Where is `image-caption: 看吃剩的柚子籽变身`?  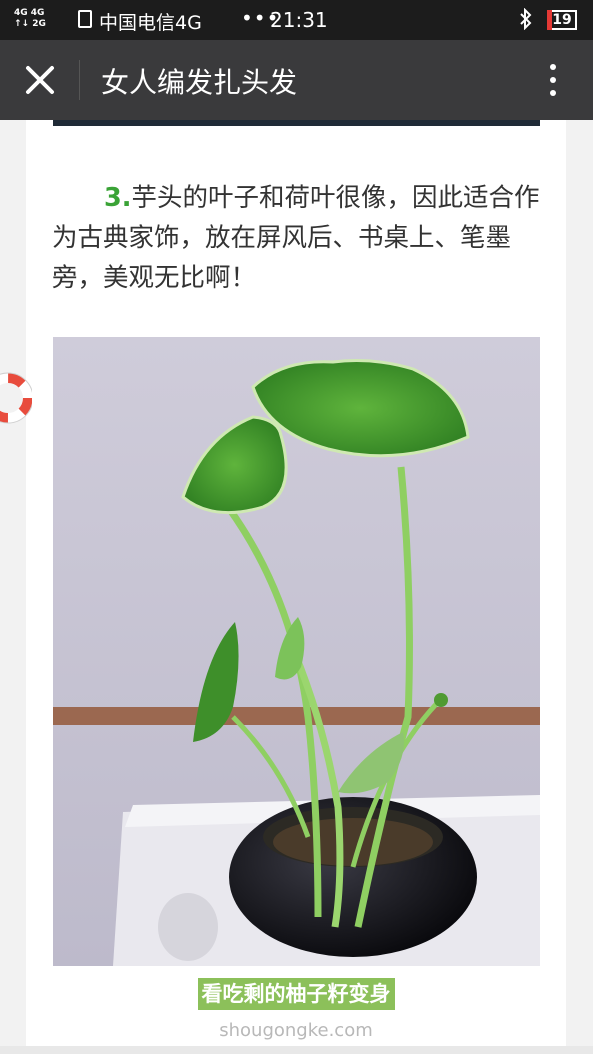 image-caption: 看吃剩的柚子籽变身 is located at coordinates (296, 994).